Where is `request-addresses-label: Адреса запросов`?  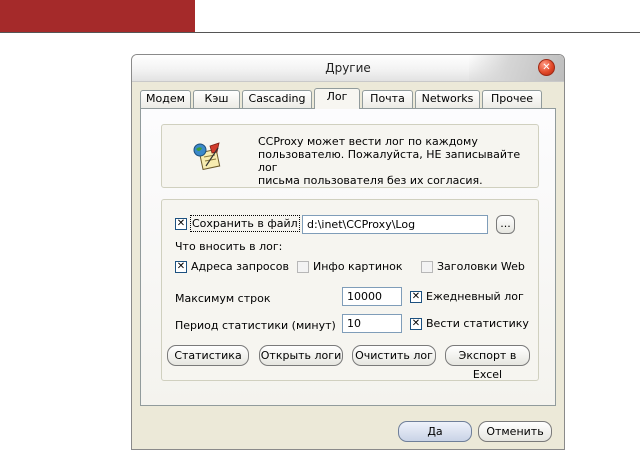
request-addresses-label: Адреса запросов is located at coordinates (240, 266).